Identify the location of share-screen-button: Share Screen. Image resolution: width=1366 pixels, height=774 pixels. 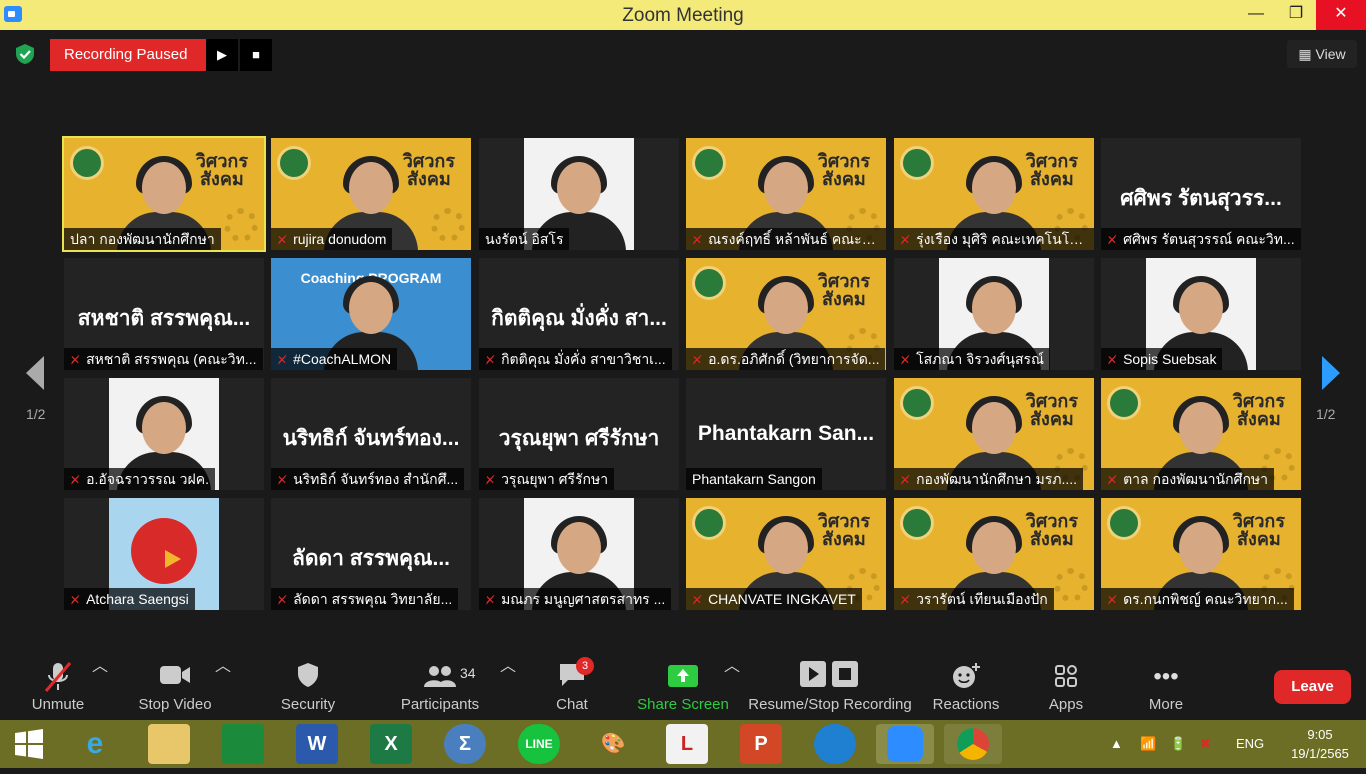
(683, 686).